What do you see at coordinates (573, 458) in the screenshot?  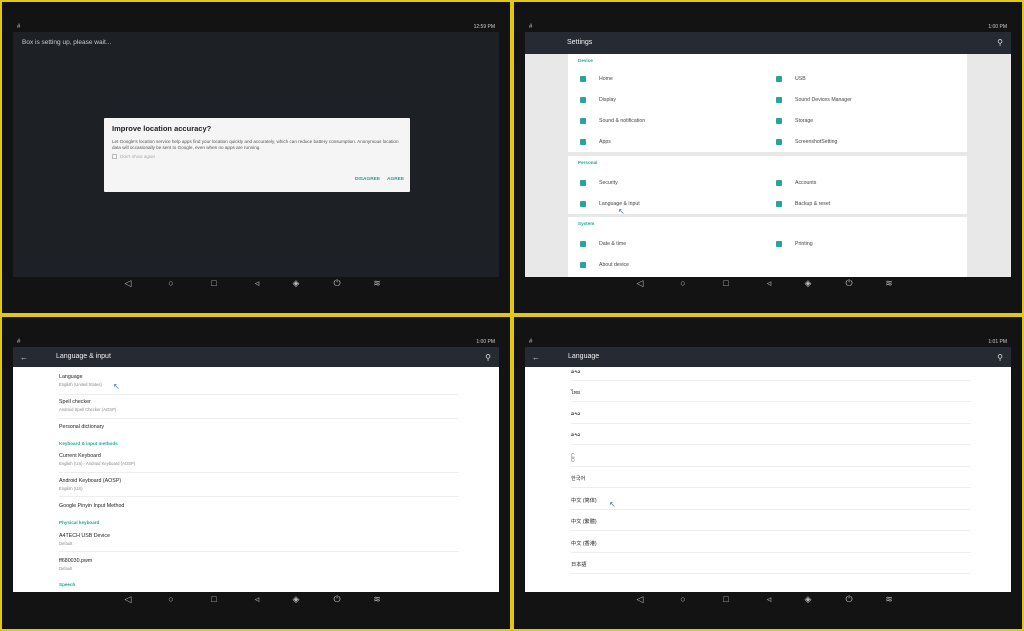 I see `language-item: ဖြ` at bounding box center [573, 458].